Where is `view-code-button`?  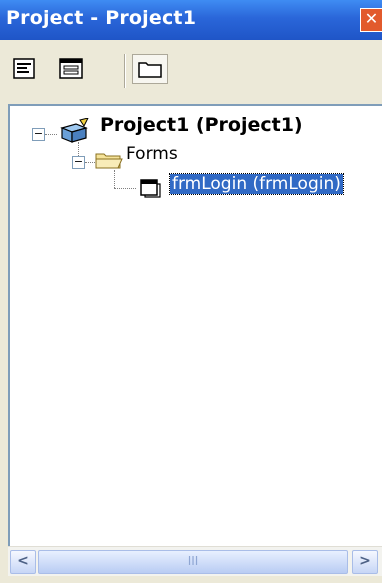
view-code-button is located at coordinates (25, 69).